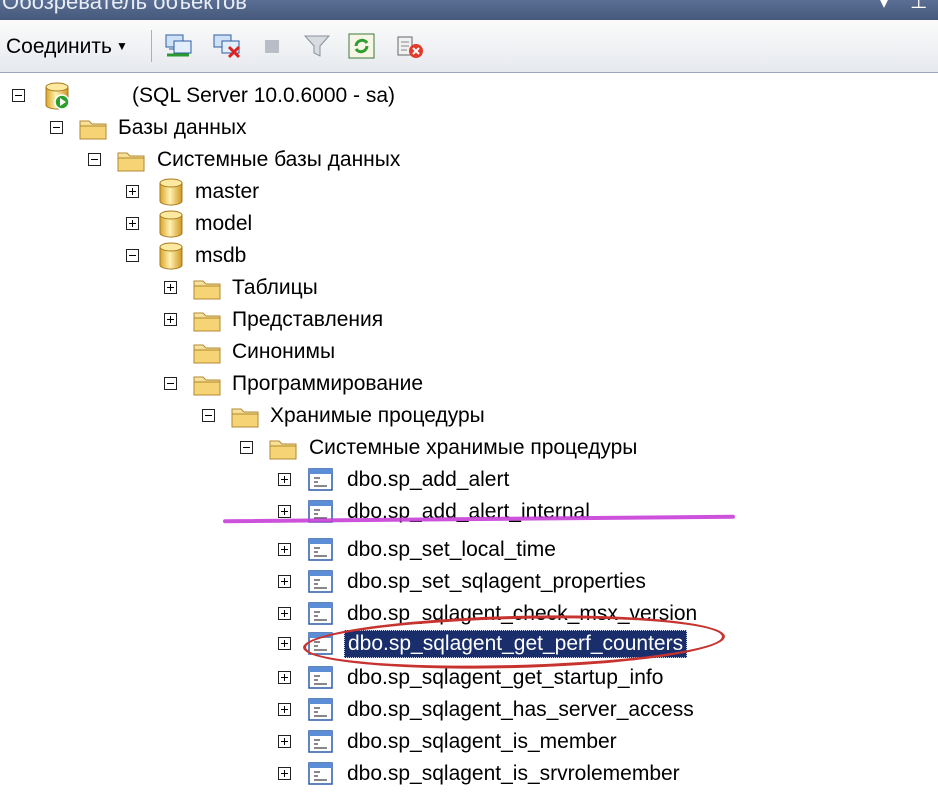  What do you see at coordinates (328, 383) in the screenshot?
I see `programmability-label: Программирование` at bounding box center [328, 383].